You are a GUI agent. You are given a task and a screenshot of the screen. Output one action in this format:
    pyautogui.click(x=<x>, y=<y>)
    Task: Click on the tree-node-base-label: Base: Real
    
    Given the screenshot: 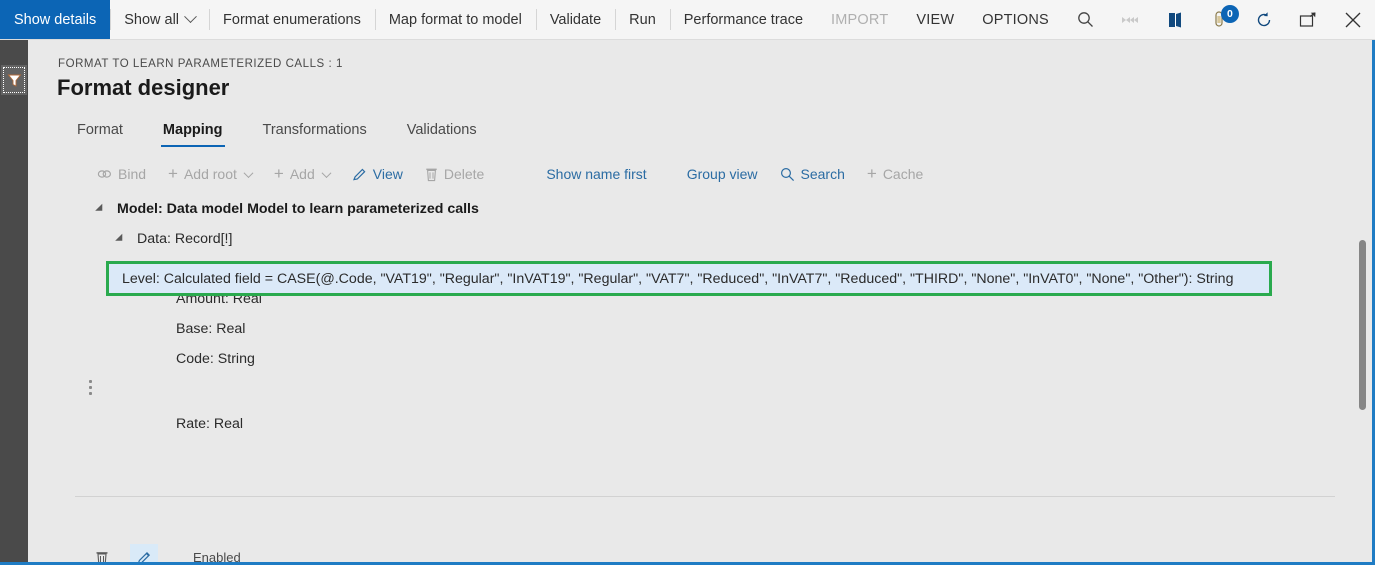 What is the action you would take?
    pyautogui.click(x=211, y=329)
    